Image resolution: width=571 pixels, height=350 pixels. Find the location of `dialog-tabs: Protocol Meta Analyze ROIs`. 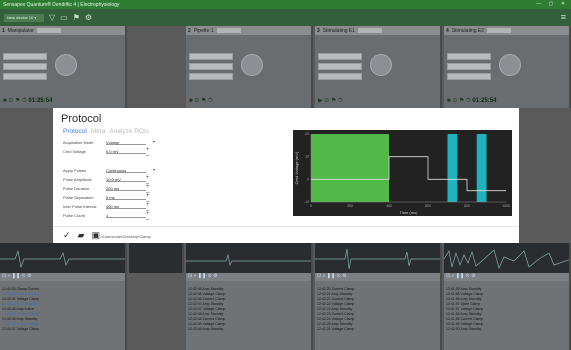

dialog-tabs: Protocol Meta Analyze ROIs is located at coordinates (106, 131).